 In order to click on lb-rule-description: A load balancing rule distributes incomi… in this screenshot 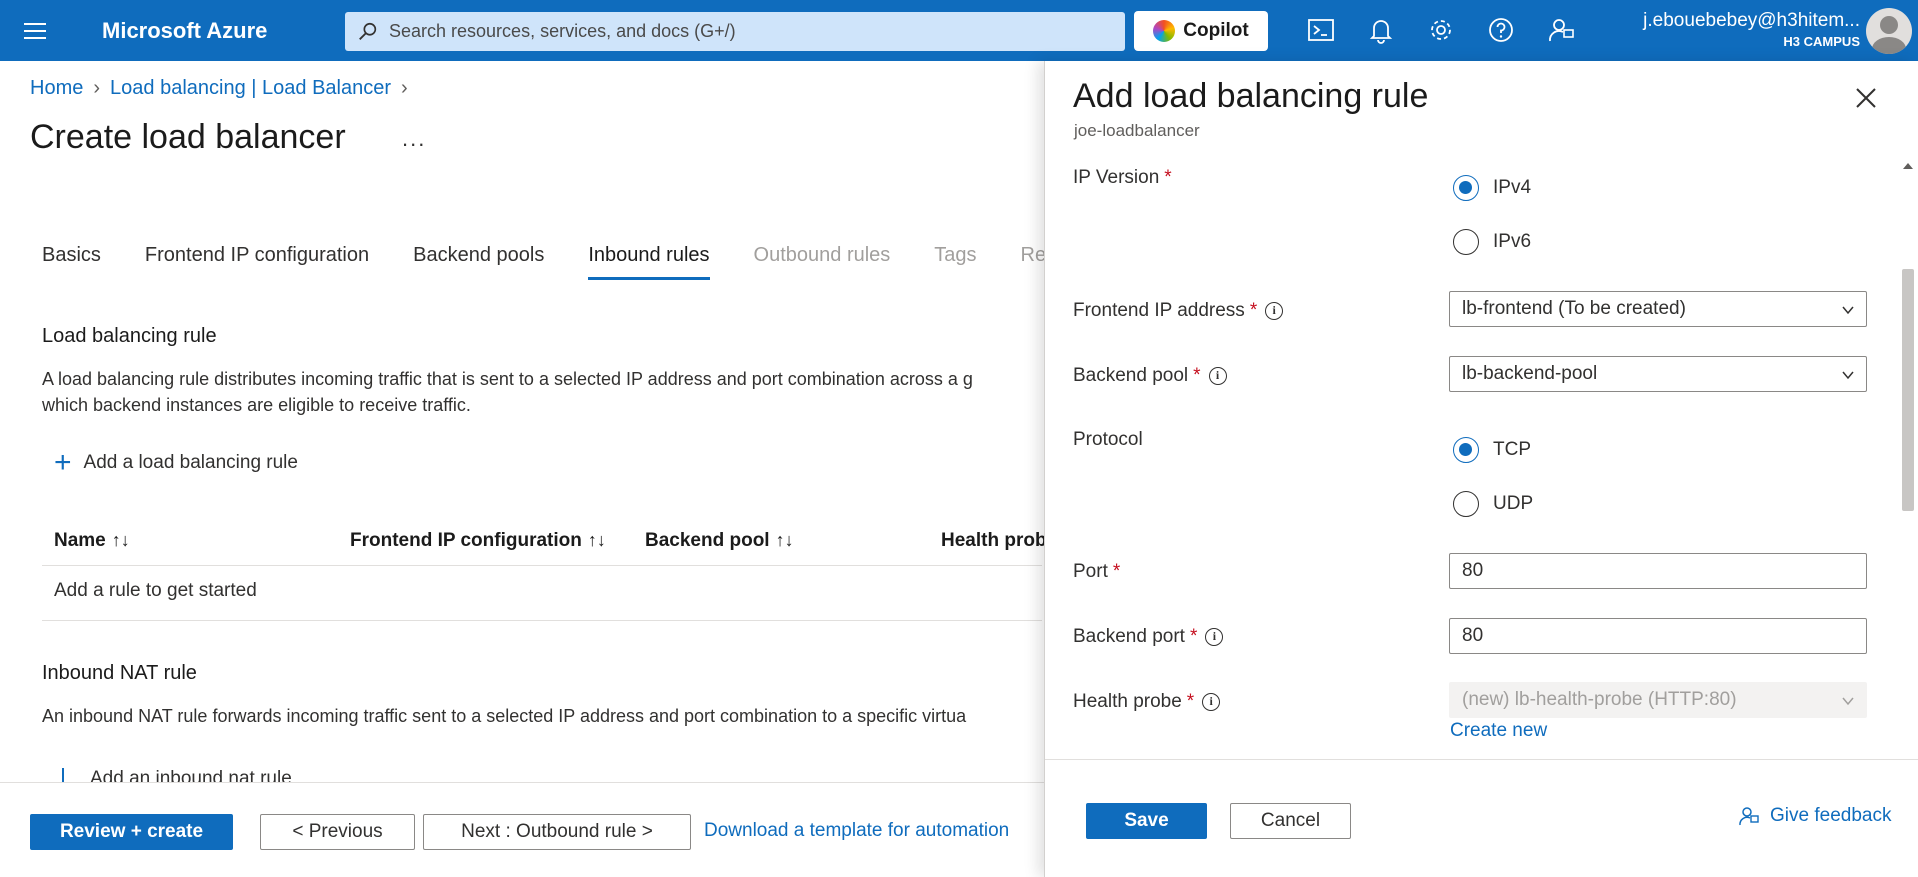, I will do `click(542, 392)`.